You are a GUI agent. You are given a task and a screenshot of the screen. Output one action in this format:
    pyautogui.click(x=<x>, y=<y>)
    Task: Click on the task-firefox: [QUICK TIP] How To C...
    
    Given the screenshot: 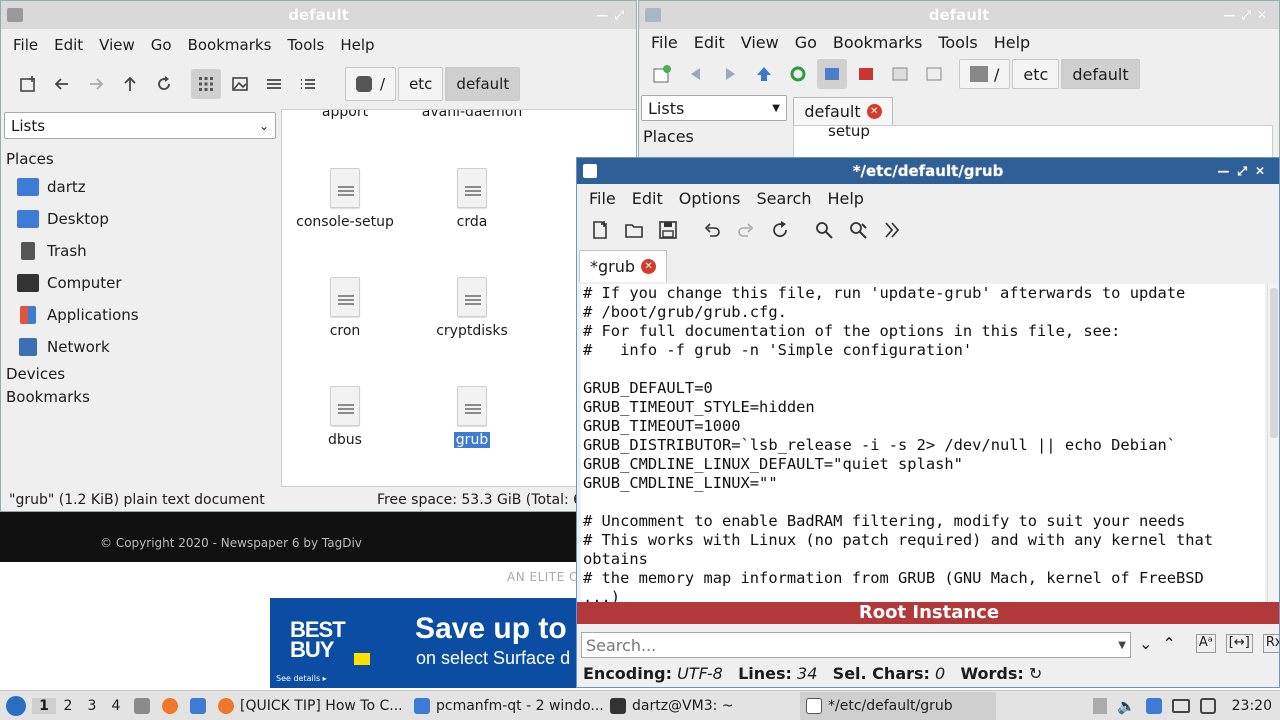 What is the action you would take?
    pyautogui.click(x=310, y=706)
    